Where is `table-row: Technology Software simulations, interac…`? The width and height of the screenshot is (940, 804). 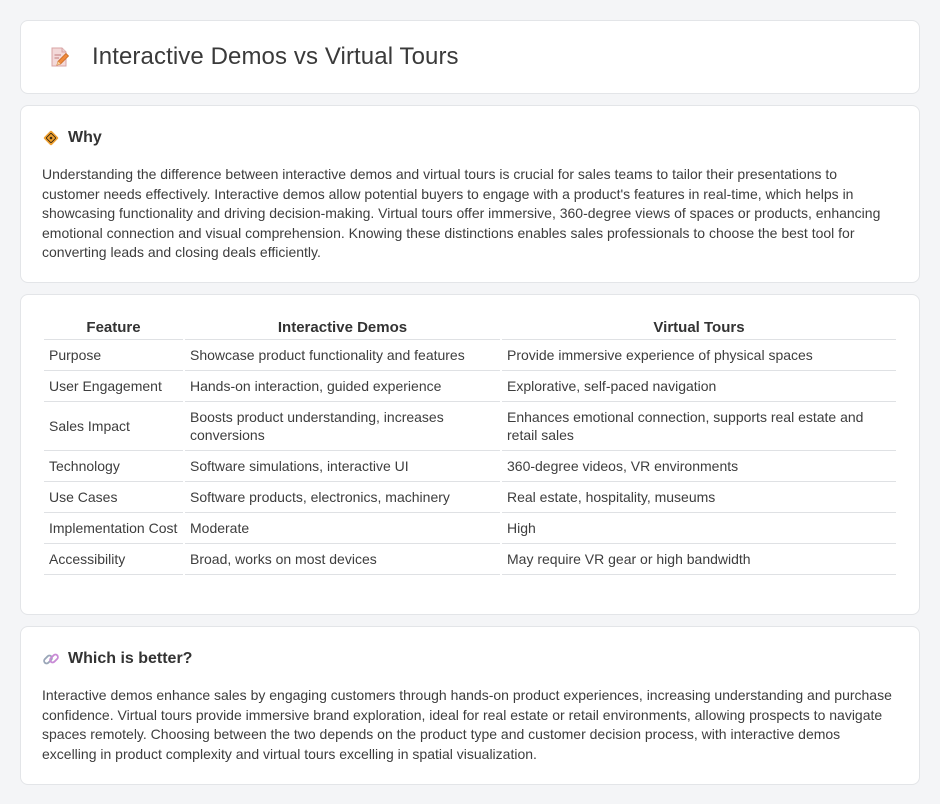 table-row: Technology Software simulations, interac… is located at coordinates (470, 466).